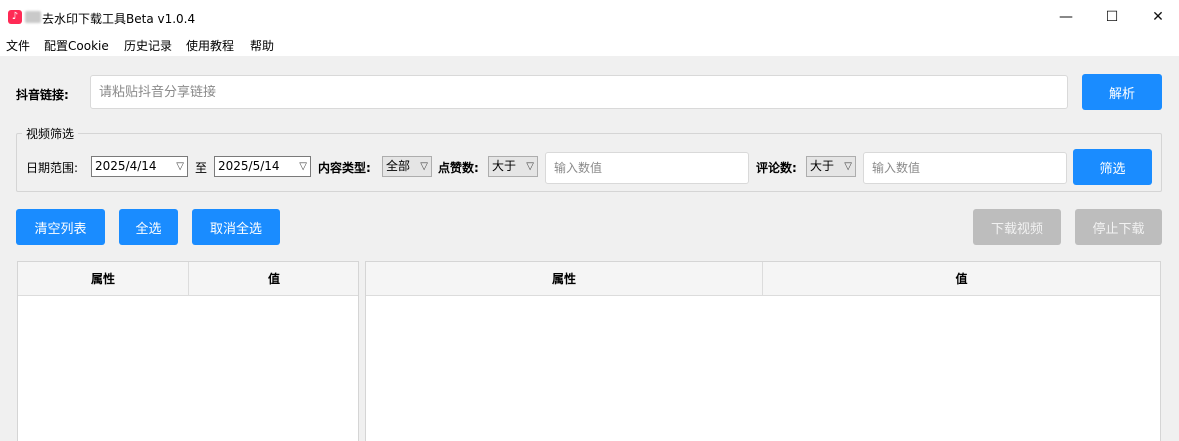 The height and width of the screenshot is (441, 1179). Describe the element at coordinates (103, 279) in the screenshot. I see `left-header-property: 属性` at that location.